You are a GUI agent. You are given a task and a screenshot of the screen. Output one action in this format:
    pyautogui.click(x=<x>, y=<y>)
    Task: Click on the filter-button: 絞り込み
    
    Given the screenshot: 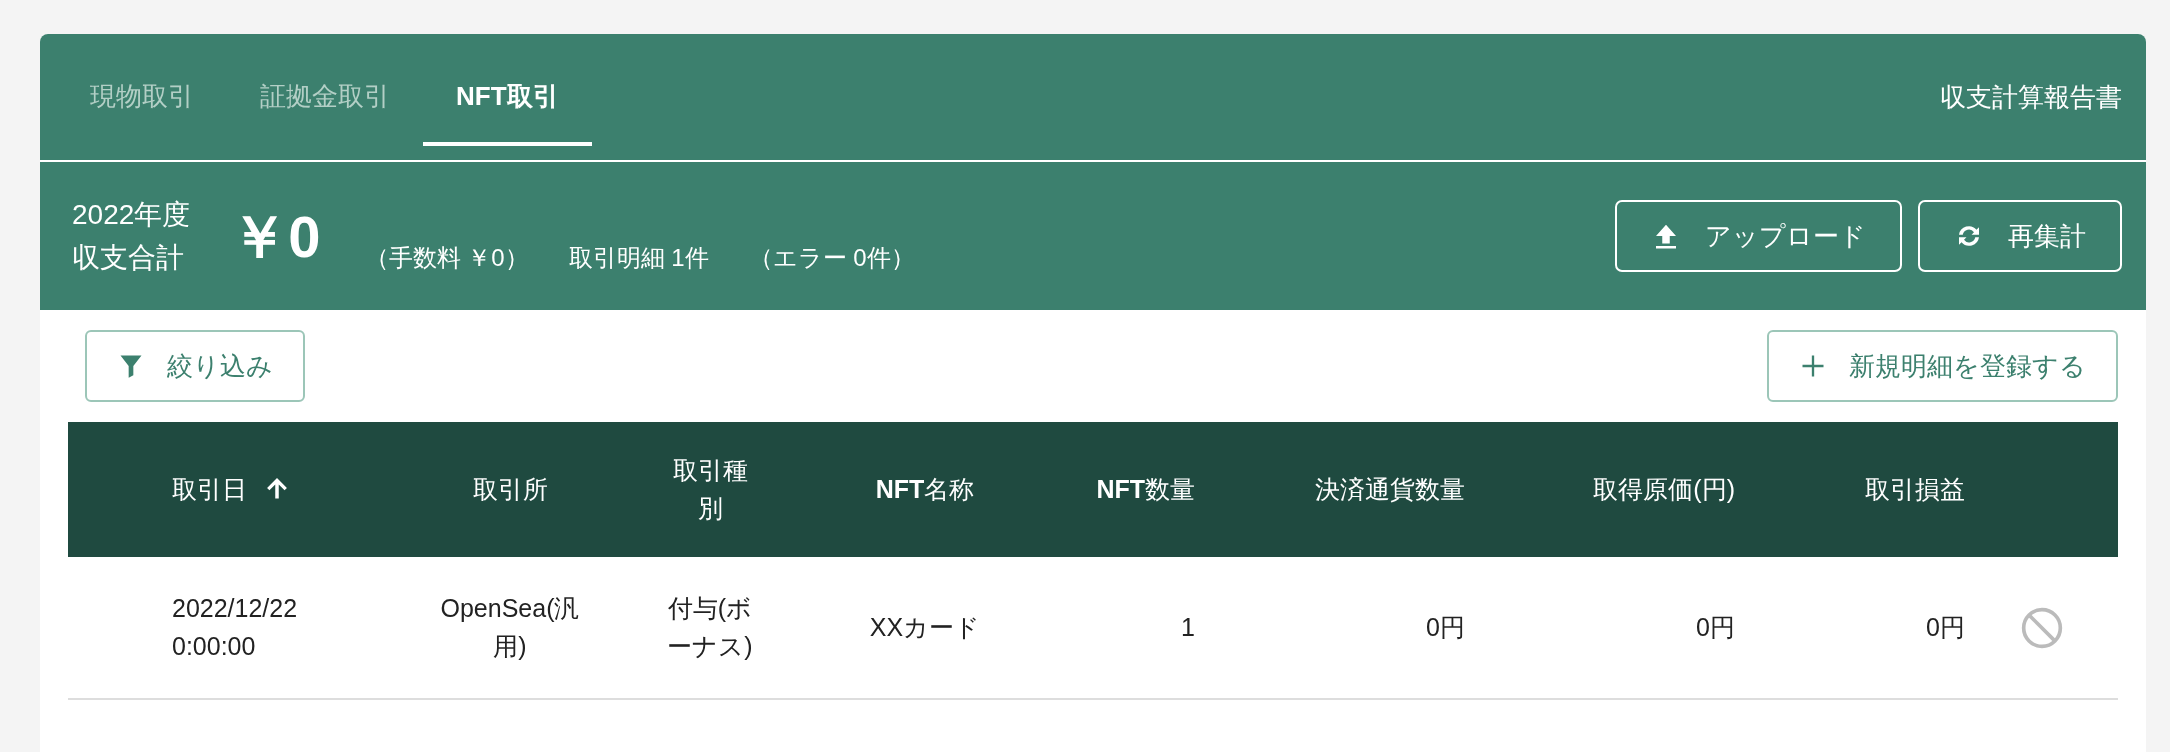 What is the action you would take?
    pyautogui.click(x=195, y=366)
    